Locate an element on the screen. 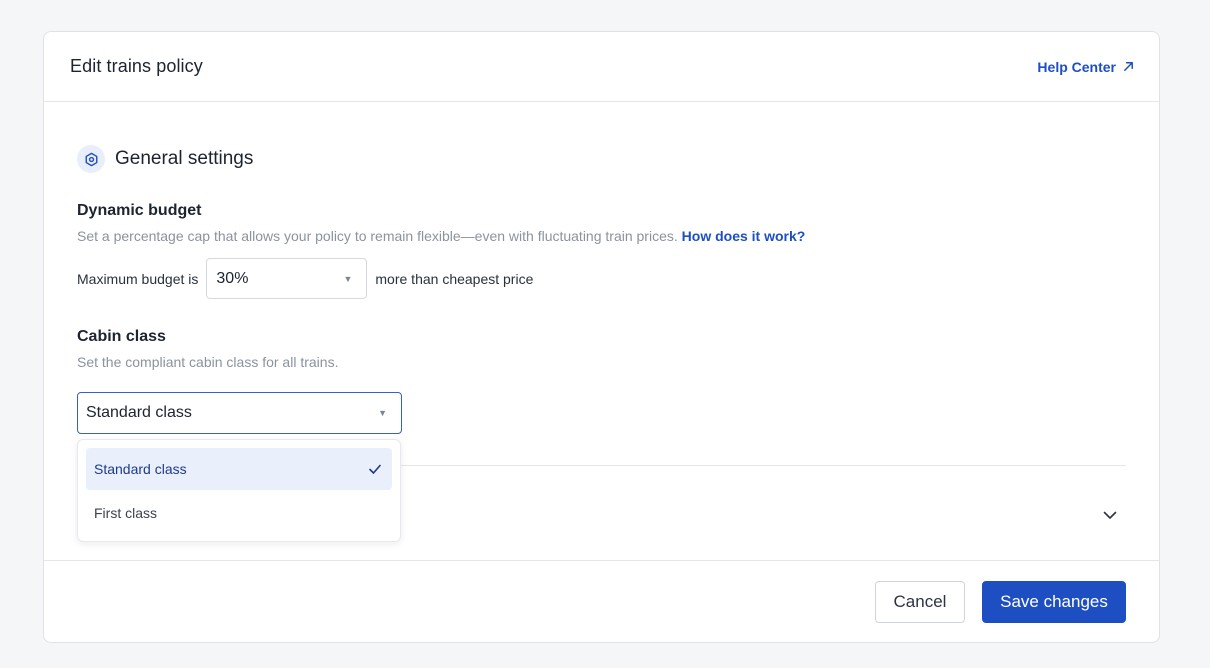 This screenshot has width=1210, height=668. budget-prefix: Maximum budget is is located at coordinates (138, 278).